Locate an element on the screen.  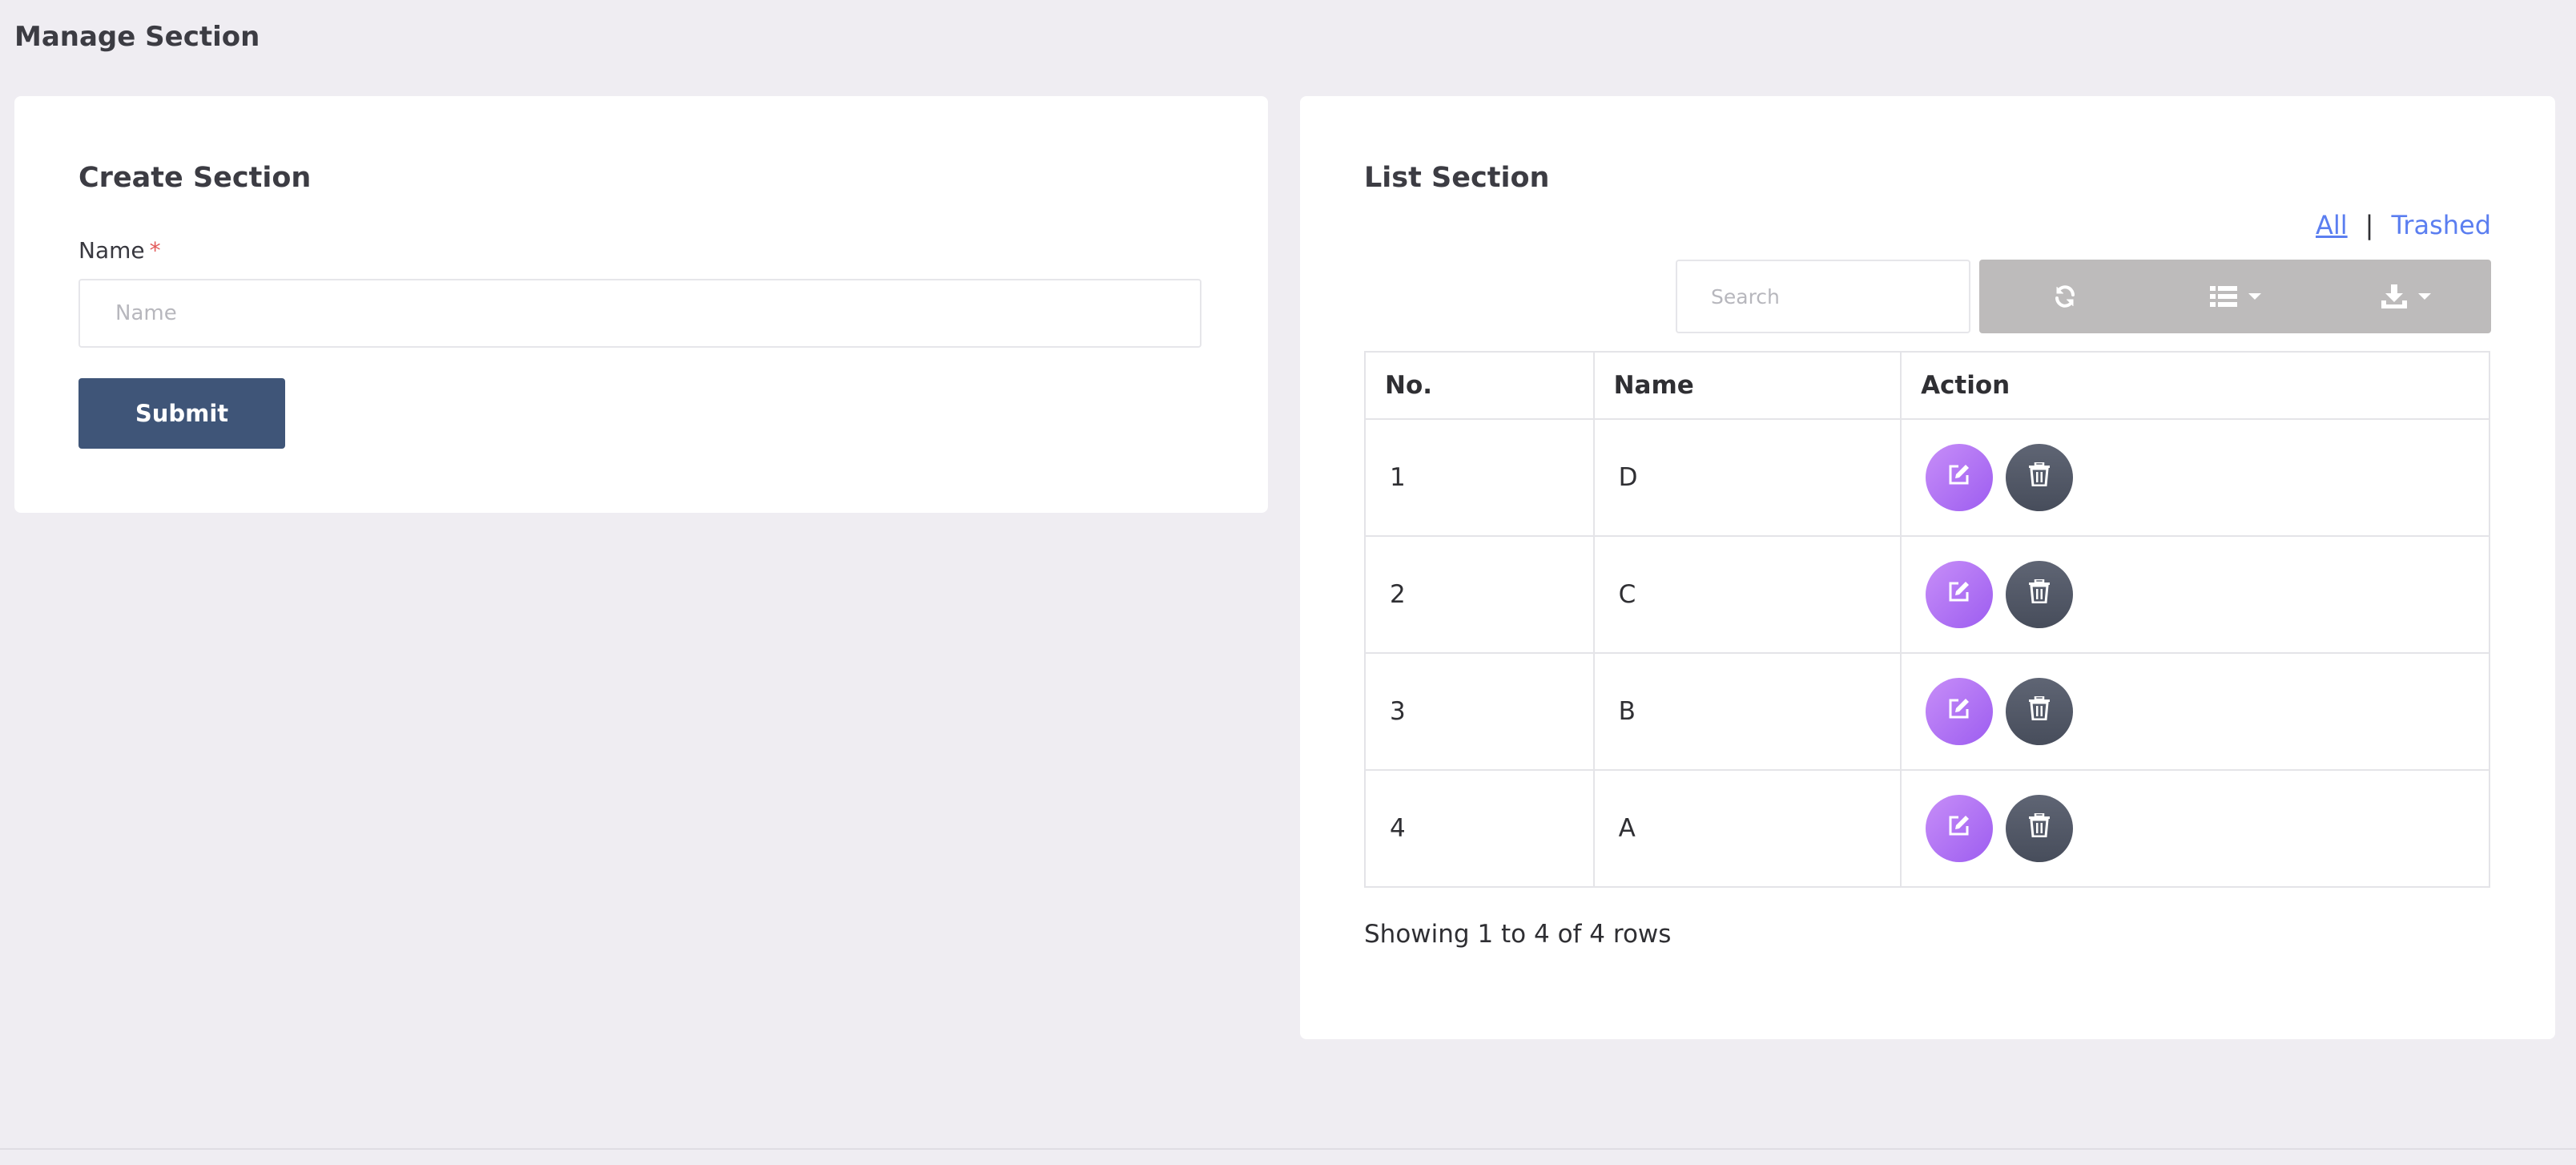
row-no: 3 is located at coordinates (1479, 712).